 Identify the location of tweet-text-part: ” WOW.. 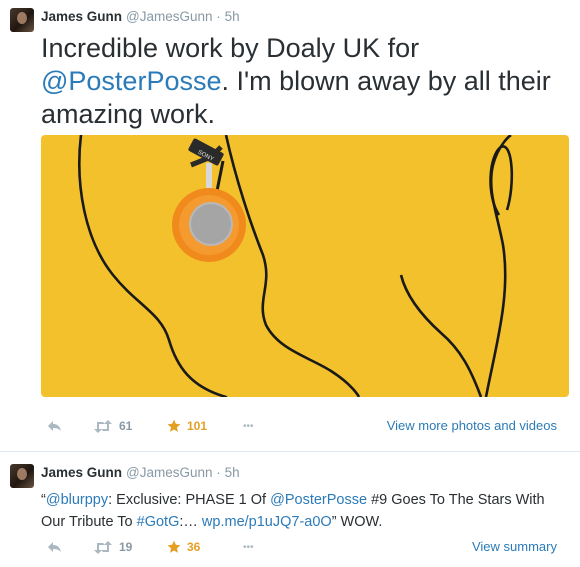
(357, 522).